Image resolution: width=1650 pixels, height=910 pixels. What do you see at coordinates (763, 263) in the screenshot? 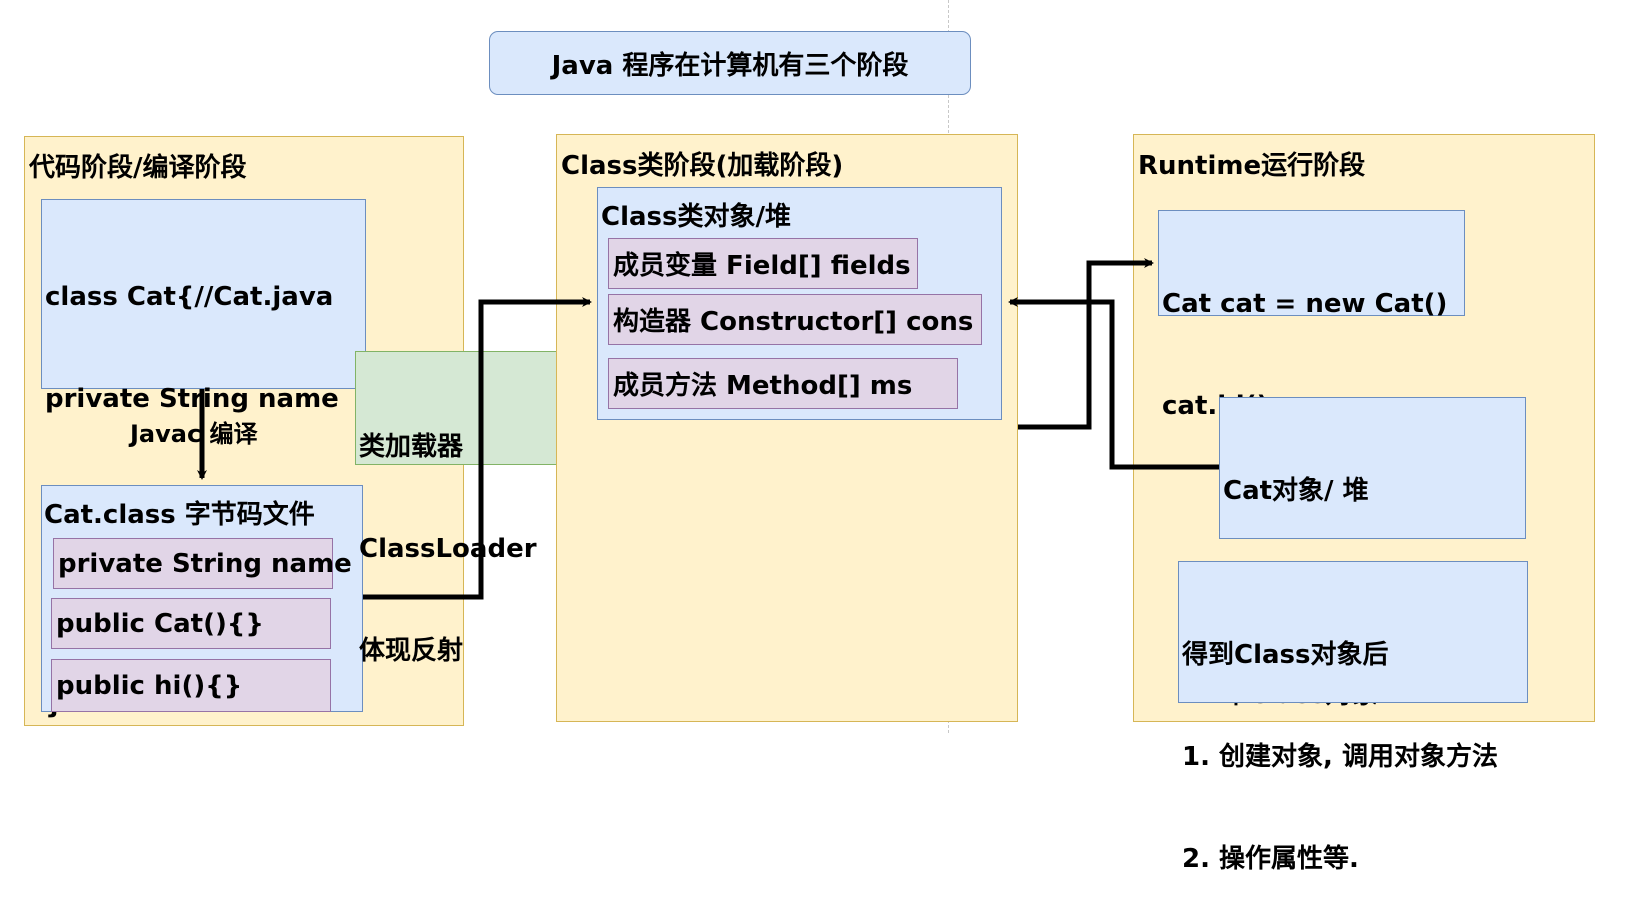
I see `class-member-fields: 成员变量 Field[] fields` at bounding box center [763, 263].